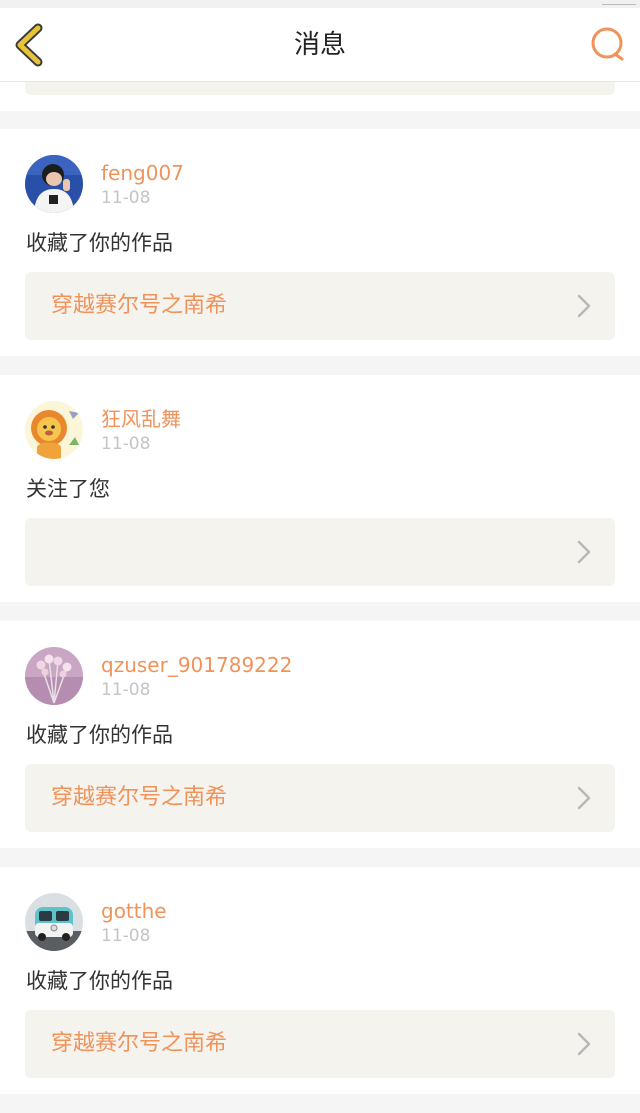 The width and height of the screenshot is (640, 1113). What do you see at coordinates (320, 88) in the screenshot?
I see `work-link-partial` at bounding box center [320, 88].